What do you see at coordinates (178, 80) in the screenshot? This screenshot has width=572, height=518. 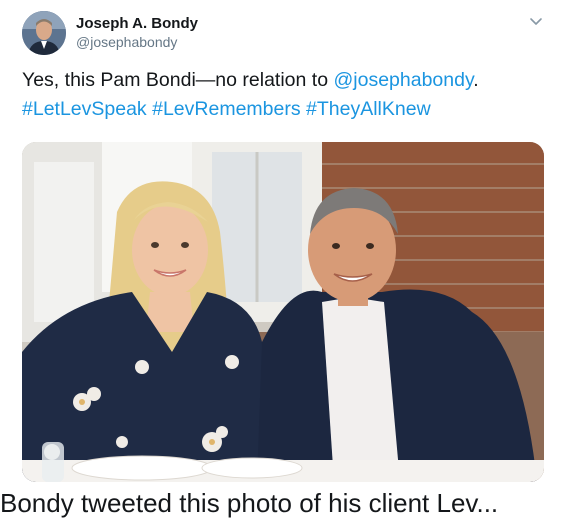 I see `tweet-text-lead: Yes, this Pam Bondi—no relation to` at bounding box center [178, 80].